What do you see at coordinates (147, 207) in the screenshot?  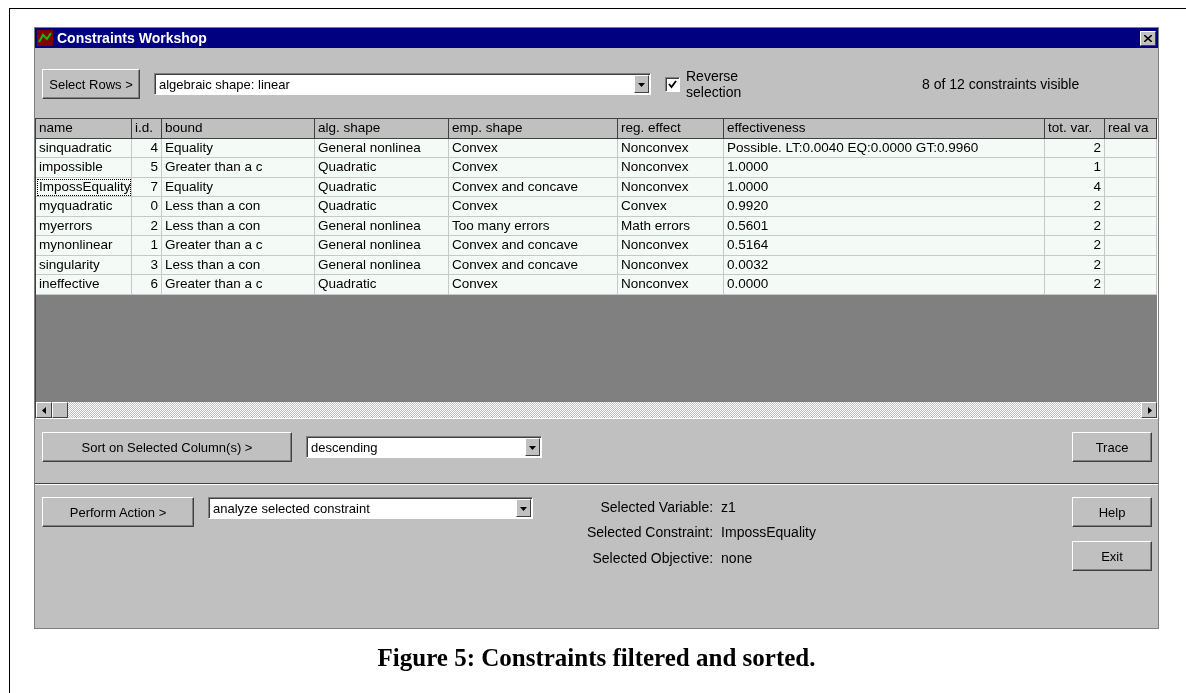 I see `table-cell: 0` at bounding box center [147, 207].